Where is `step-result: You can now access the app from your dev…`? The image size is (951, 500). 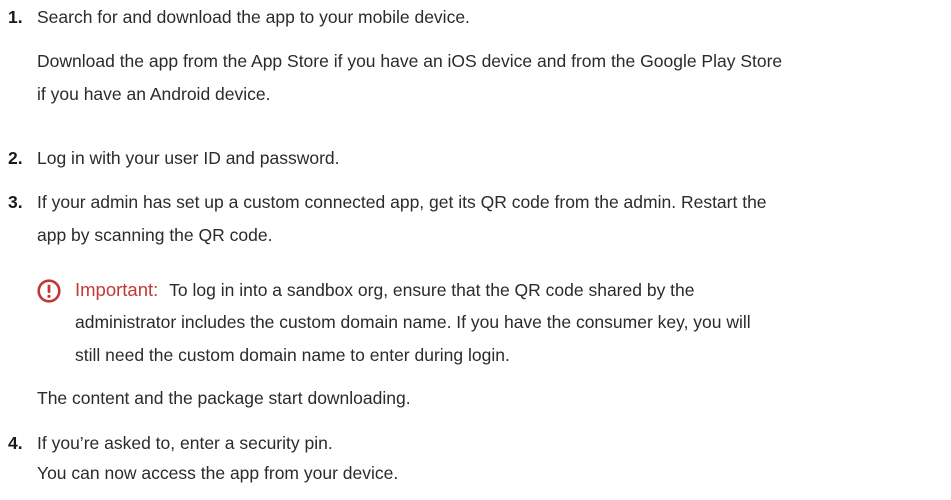 step-result: You can now access the app from your dev… is located at coordinates (218, 473).